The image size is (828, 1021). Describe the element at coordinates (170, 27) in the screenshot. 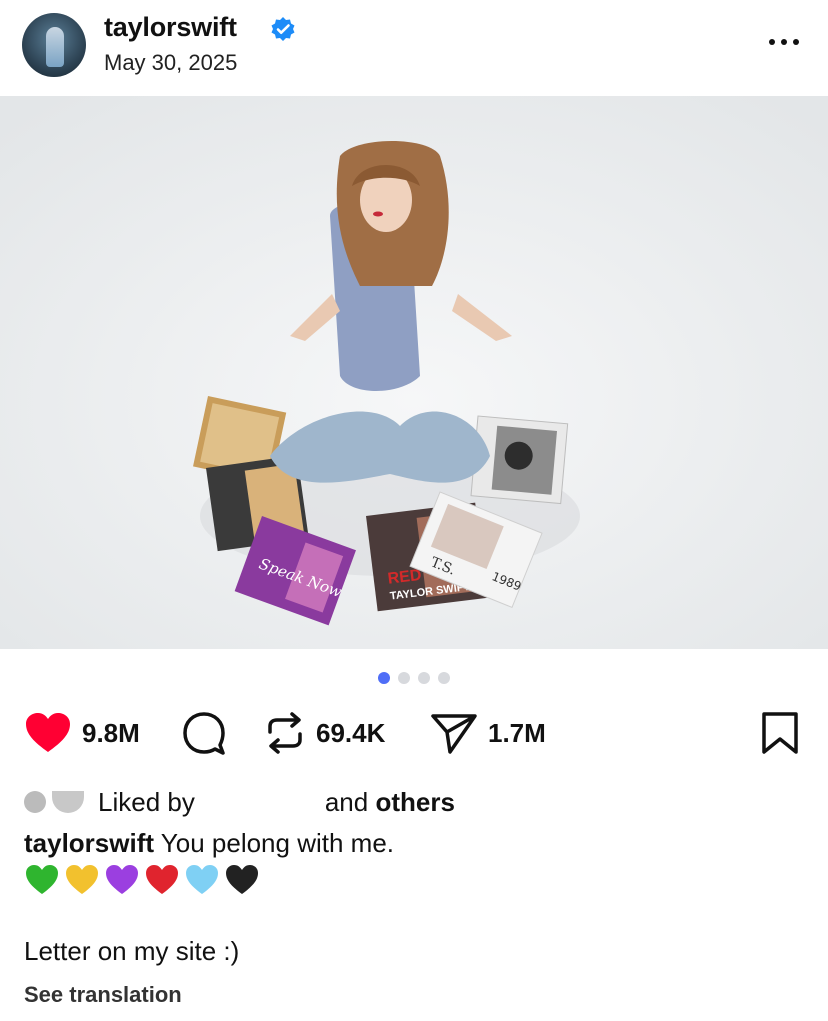

I see `username: taylorswift` at that location.